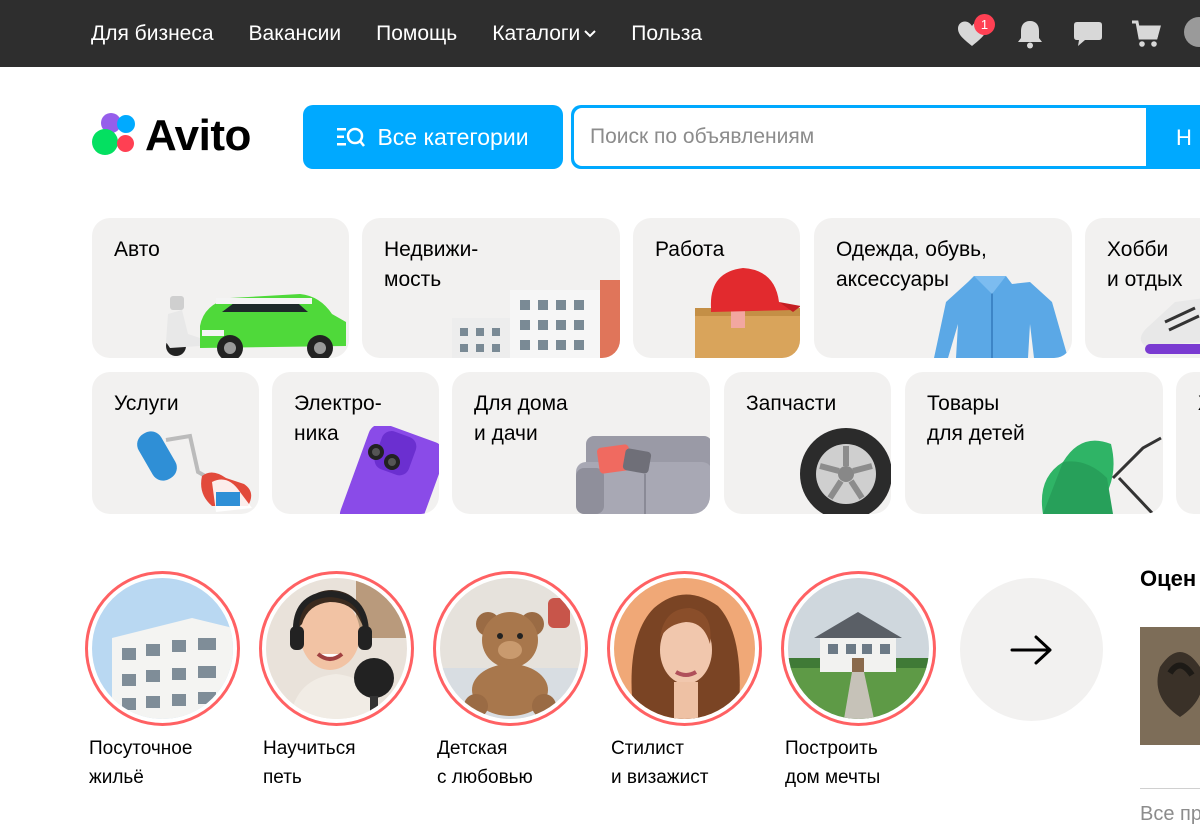  I want to click on cart-icon, so click(1146, 33).